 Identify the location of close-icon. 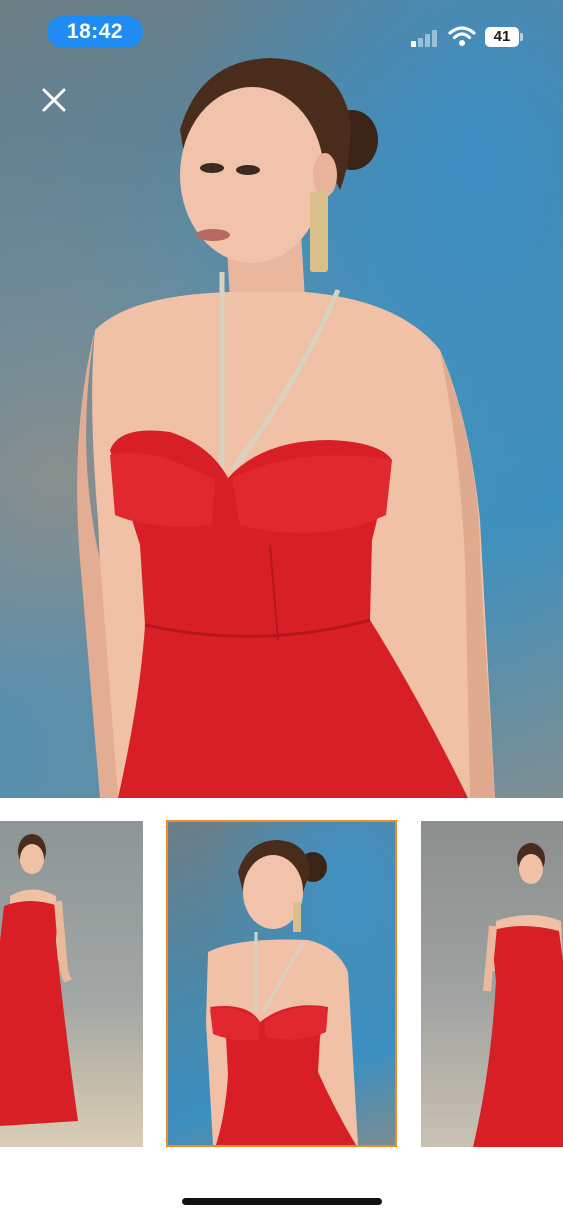
(54, 100).